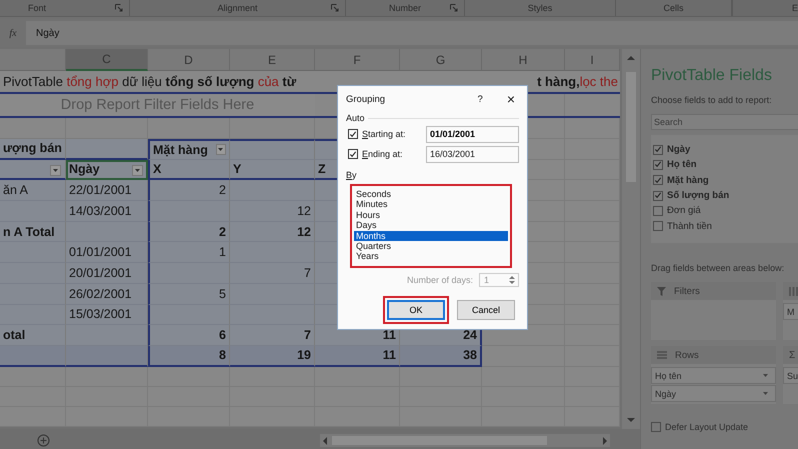 This screenshot has height=449, width=798. What do you see at coordinates (512, 280) in the screenshot?
I see `spinner-arrows-icon` at bounding box center [512, 280].